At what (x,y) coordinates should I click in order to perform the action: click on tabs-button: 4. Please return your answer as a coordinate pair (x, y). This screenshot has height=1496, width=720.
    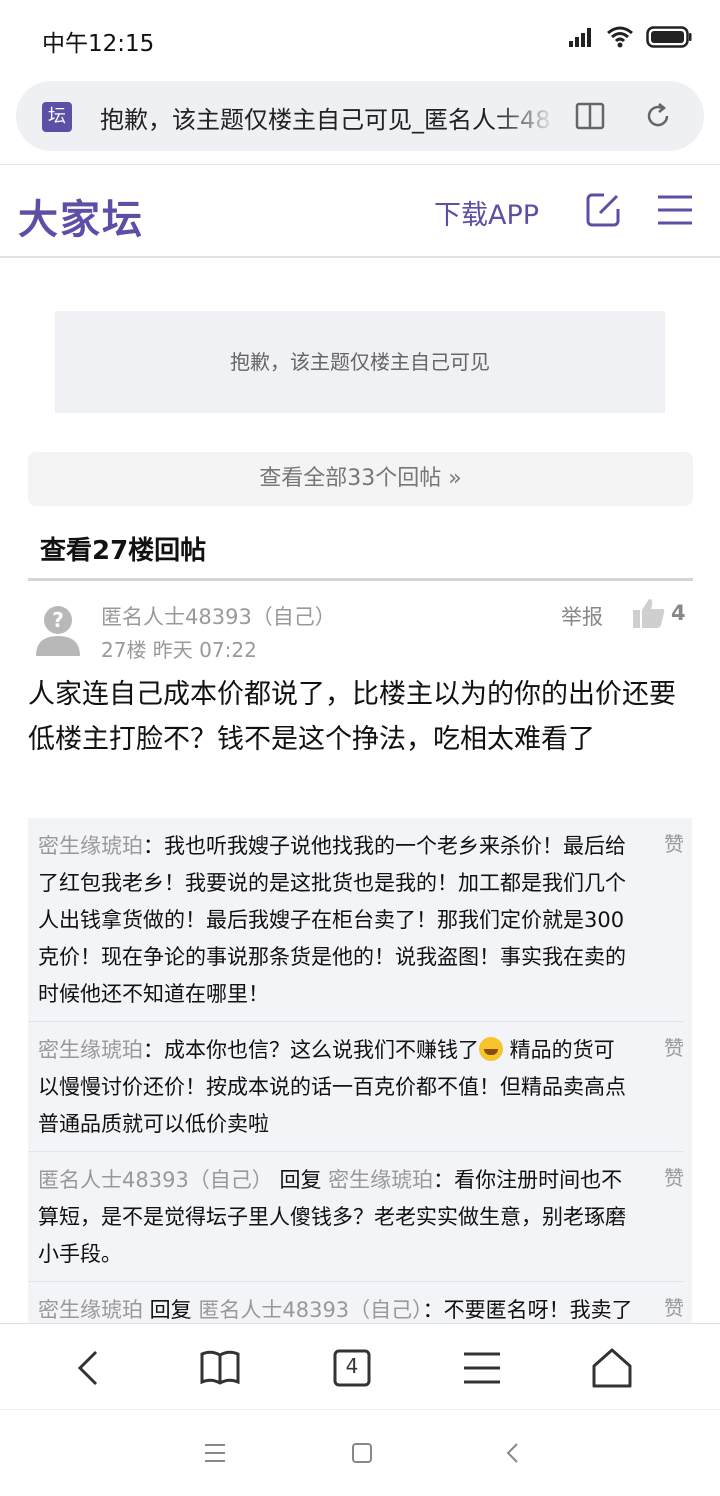
    Looking at the image, I should click on (352, 1368).